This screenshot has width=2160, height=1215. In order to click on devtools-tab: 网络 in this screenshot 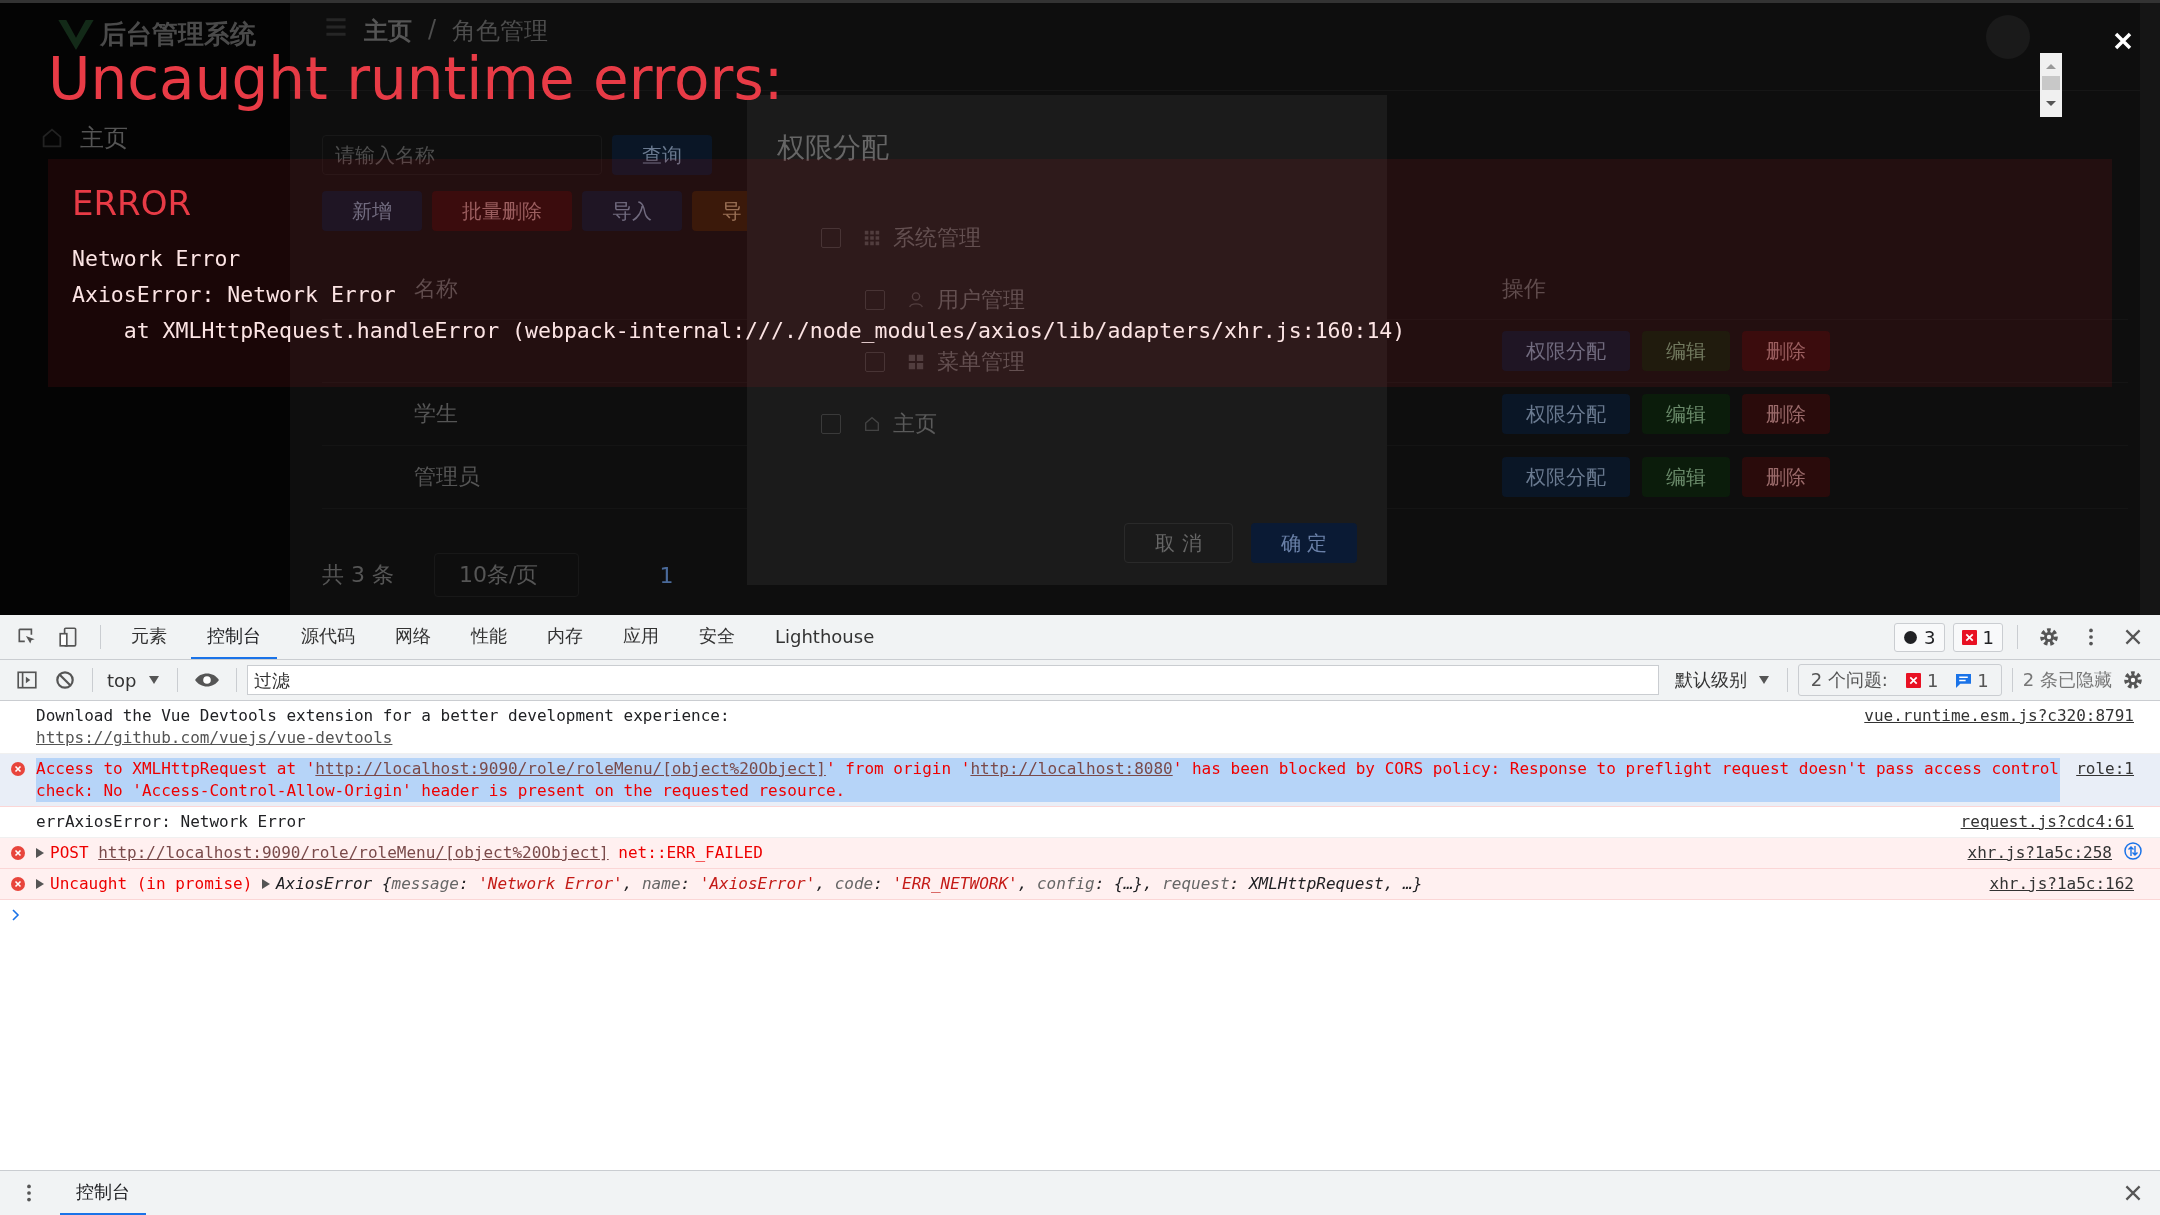, I will do `click(413, 637)`.